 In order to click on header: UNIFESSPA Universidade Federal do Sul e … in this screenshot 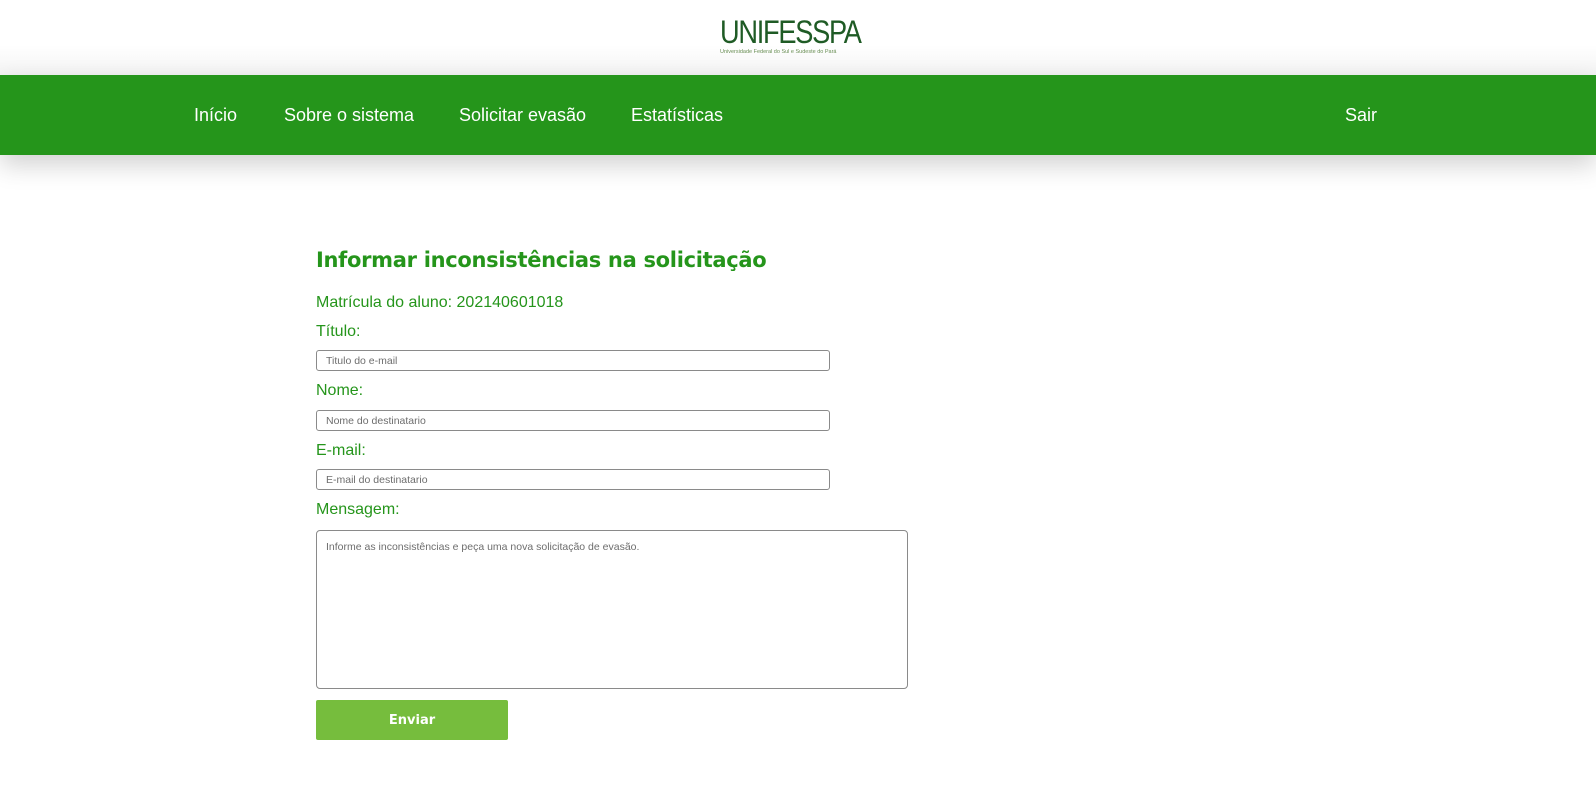, I will do `click(798, 37)`.